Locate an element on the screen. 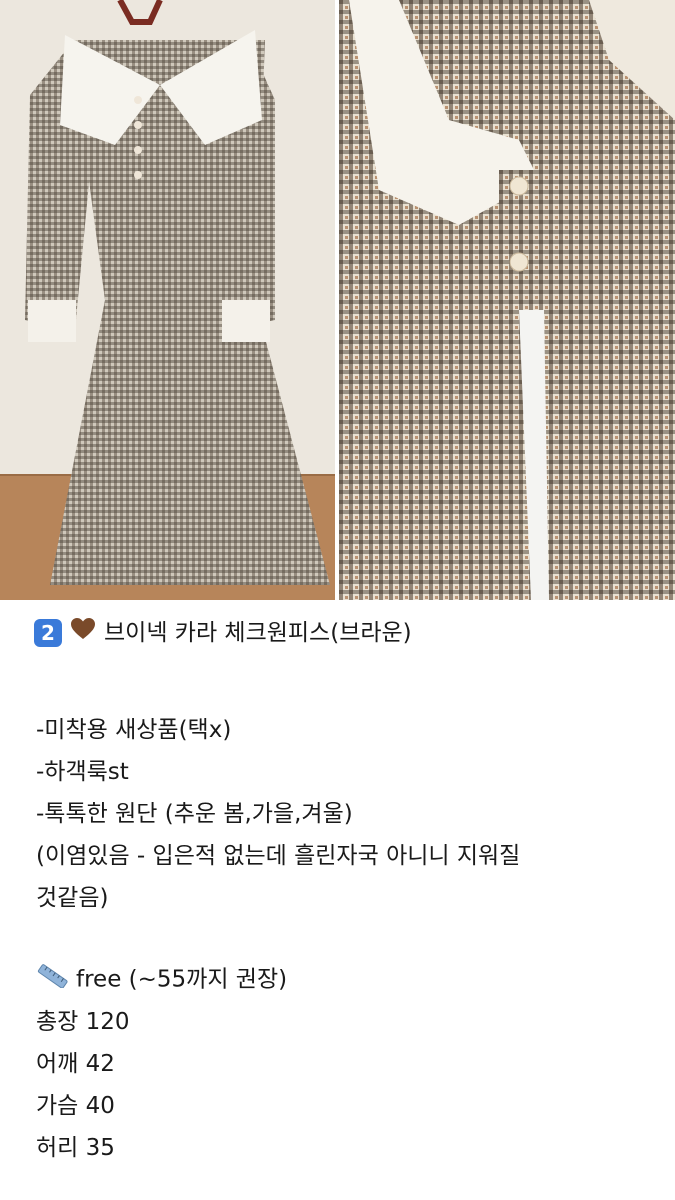 This screenshot has height=1200, width=675. measure-length: 총장 120 is located at coordinates (83, 1022).